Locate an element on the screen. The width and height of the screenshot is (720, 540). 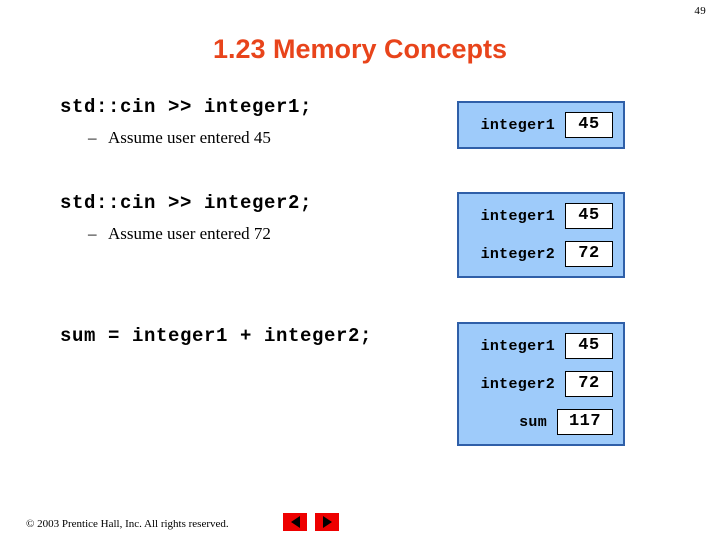
triangle-right-icon is located at coordinates (327, 522).